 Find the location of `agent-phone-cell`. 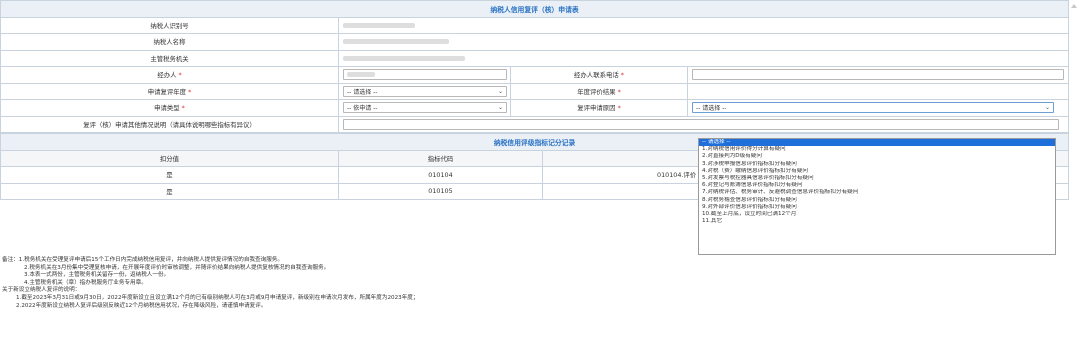

agent-phone-cell is located at coordinates (878, 75).